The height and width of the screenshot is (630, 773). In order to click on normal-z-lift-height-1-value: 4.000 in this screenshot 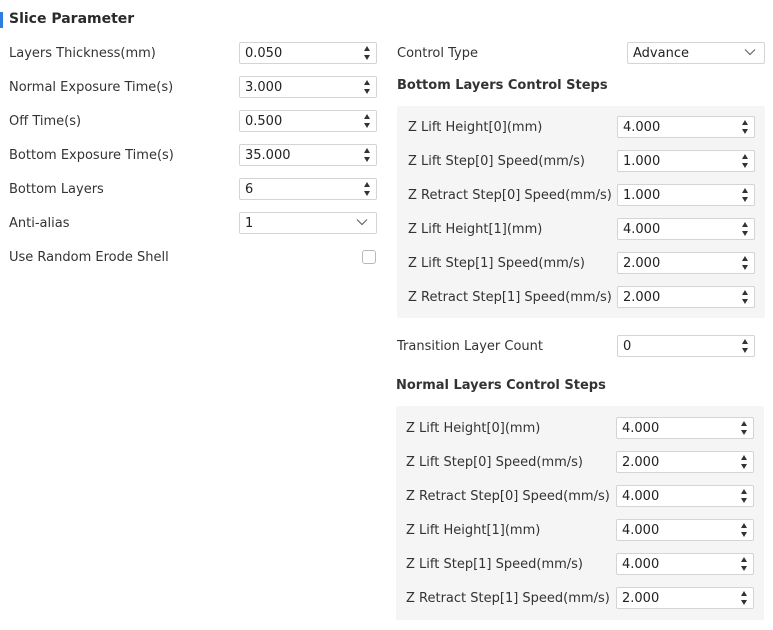, I will do `click(641, 530)`.